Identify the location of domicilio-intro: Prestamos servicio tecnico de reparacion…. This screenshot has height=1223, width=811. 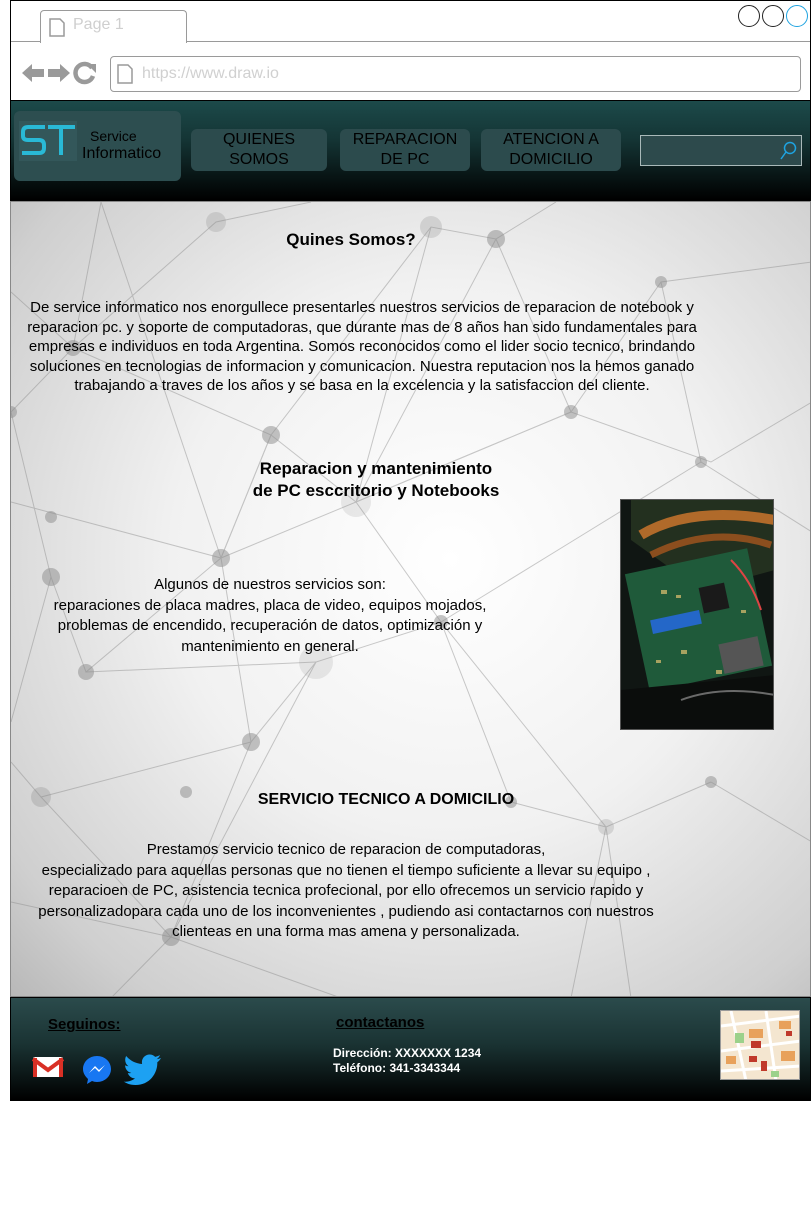
(346, 849).